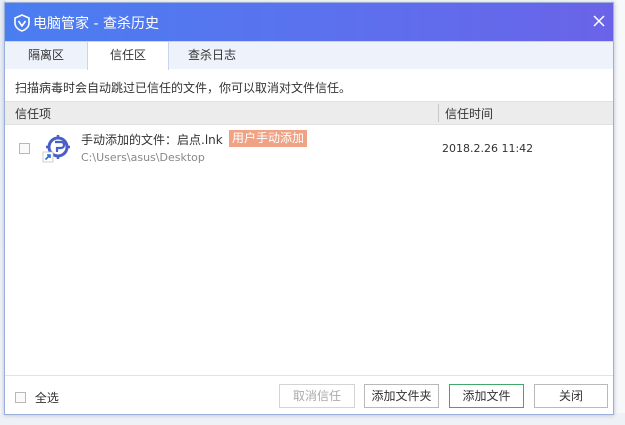 The width and height of the screenshot is (625, 425). What do you see at coordinates (488, 148) in the screenshot?
I see `trusted-time: 2018.2.26 11:42` at bounding box center [488, 148].